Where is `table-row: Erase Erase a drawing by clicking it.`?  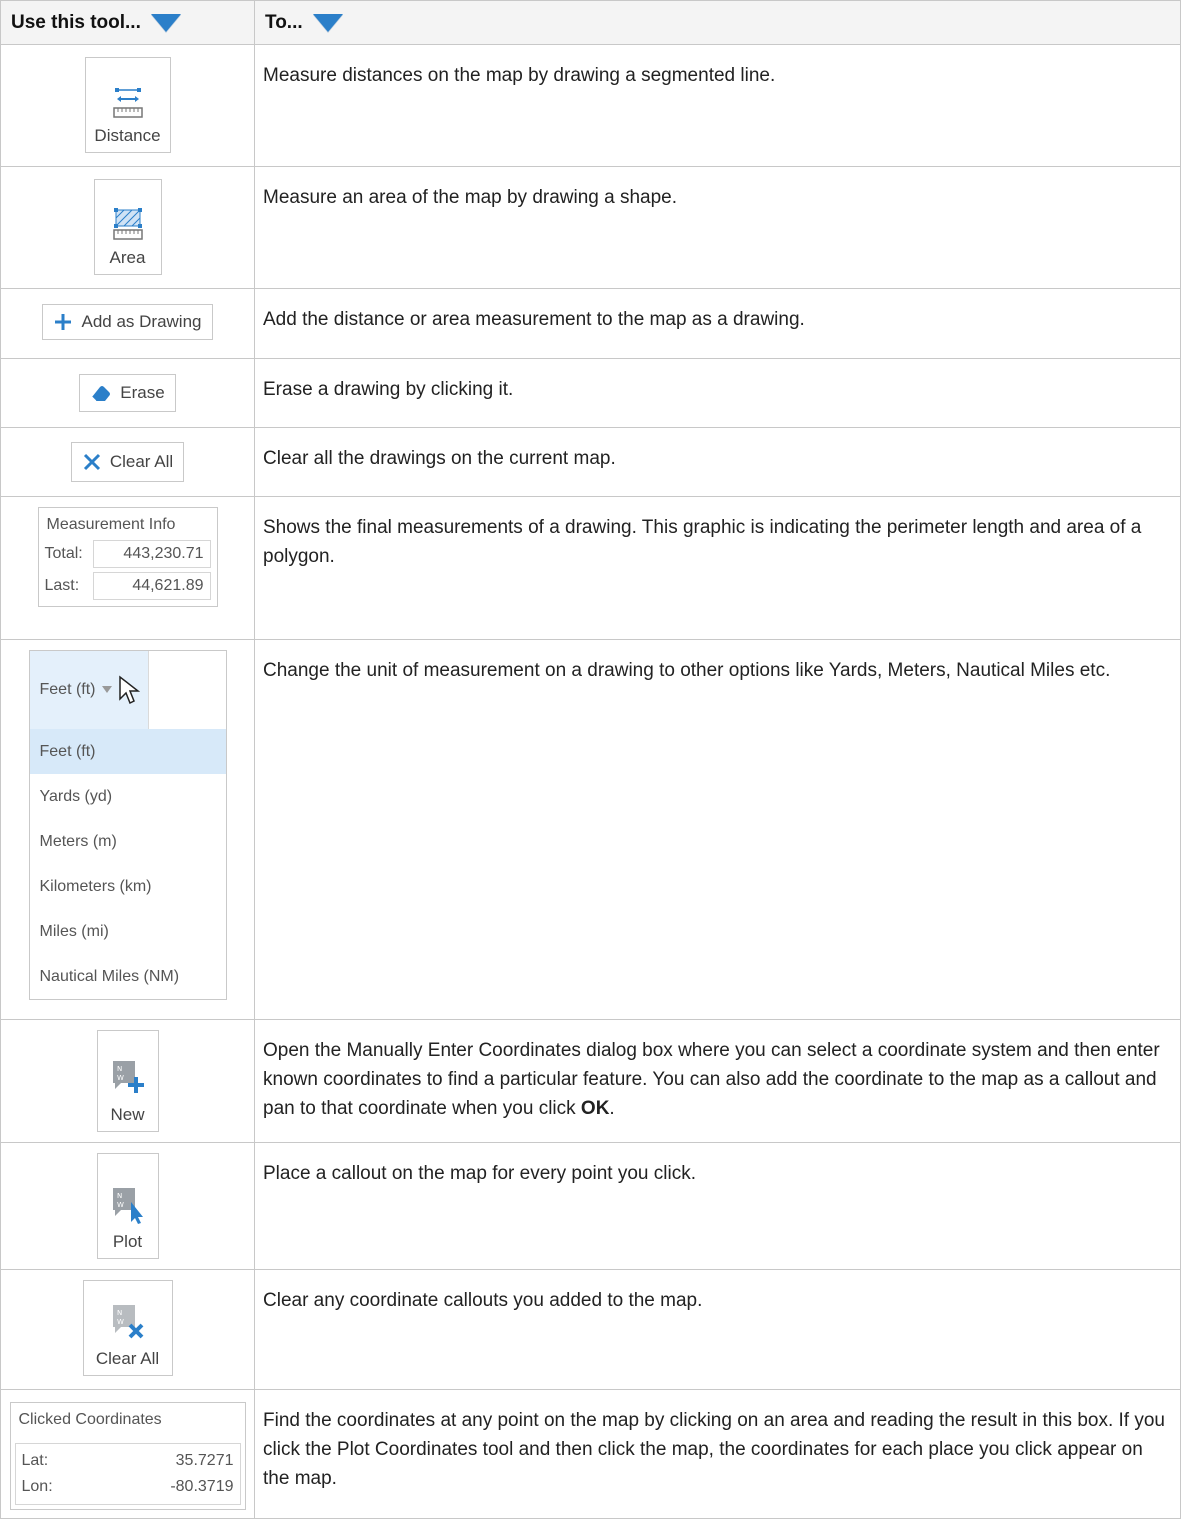 table-row: Erase Erase a drawing by clicking it. is located at coordinates (590, 393).